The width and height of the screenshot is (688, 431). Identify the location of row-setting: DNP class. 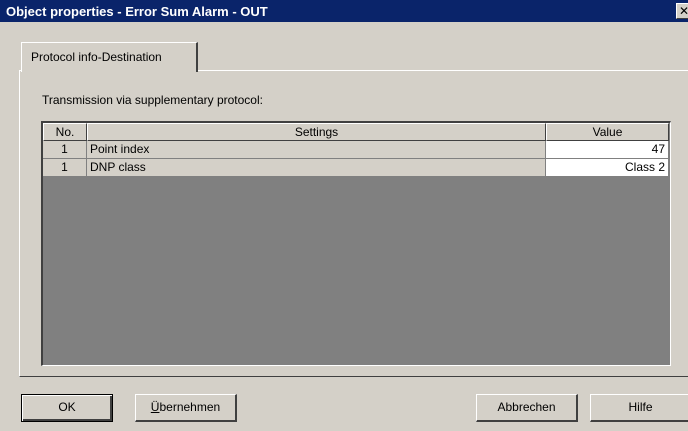
(316, 168).